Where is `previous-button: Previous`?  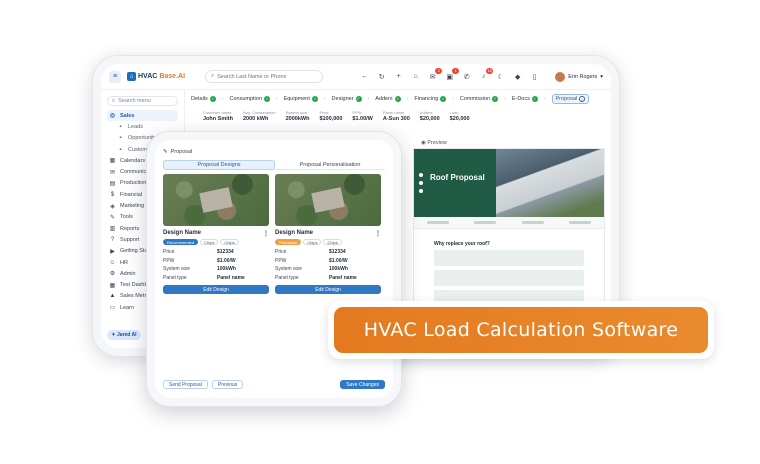
previous-button: Previous is located at coordinates (227, 384).